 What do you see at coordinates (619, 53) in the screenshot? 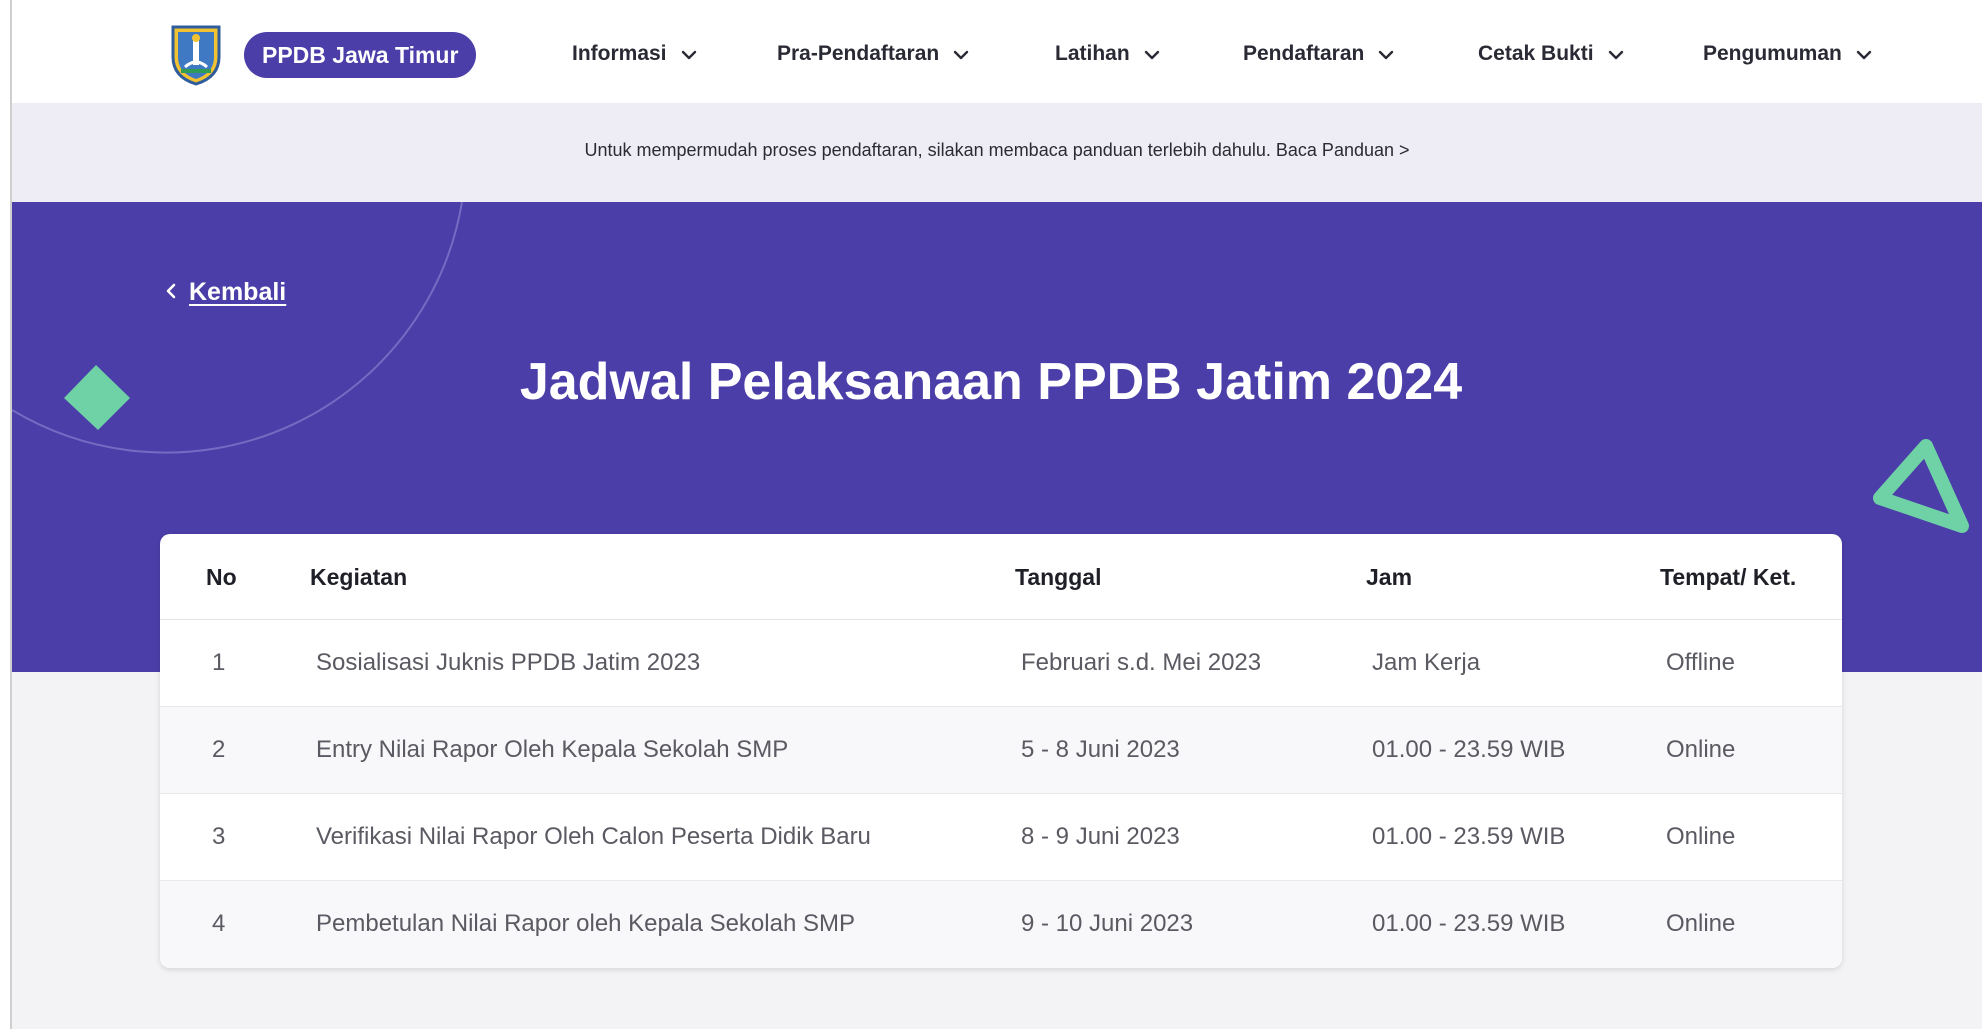
I see `nav-label: Informasi` at bounding box center [619, 53].